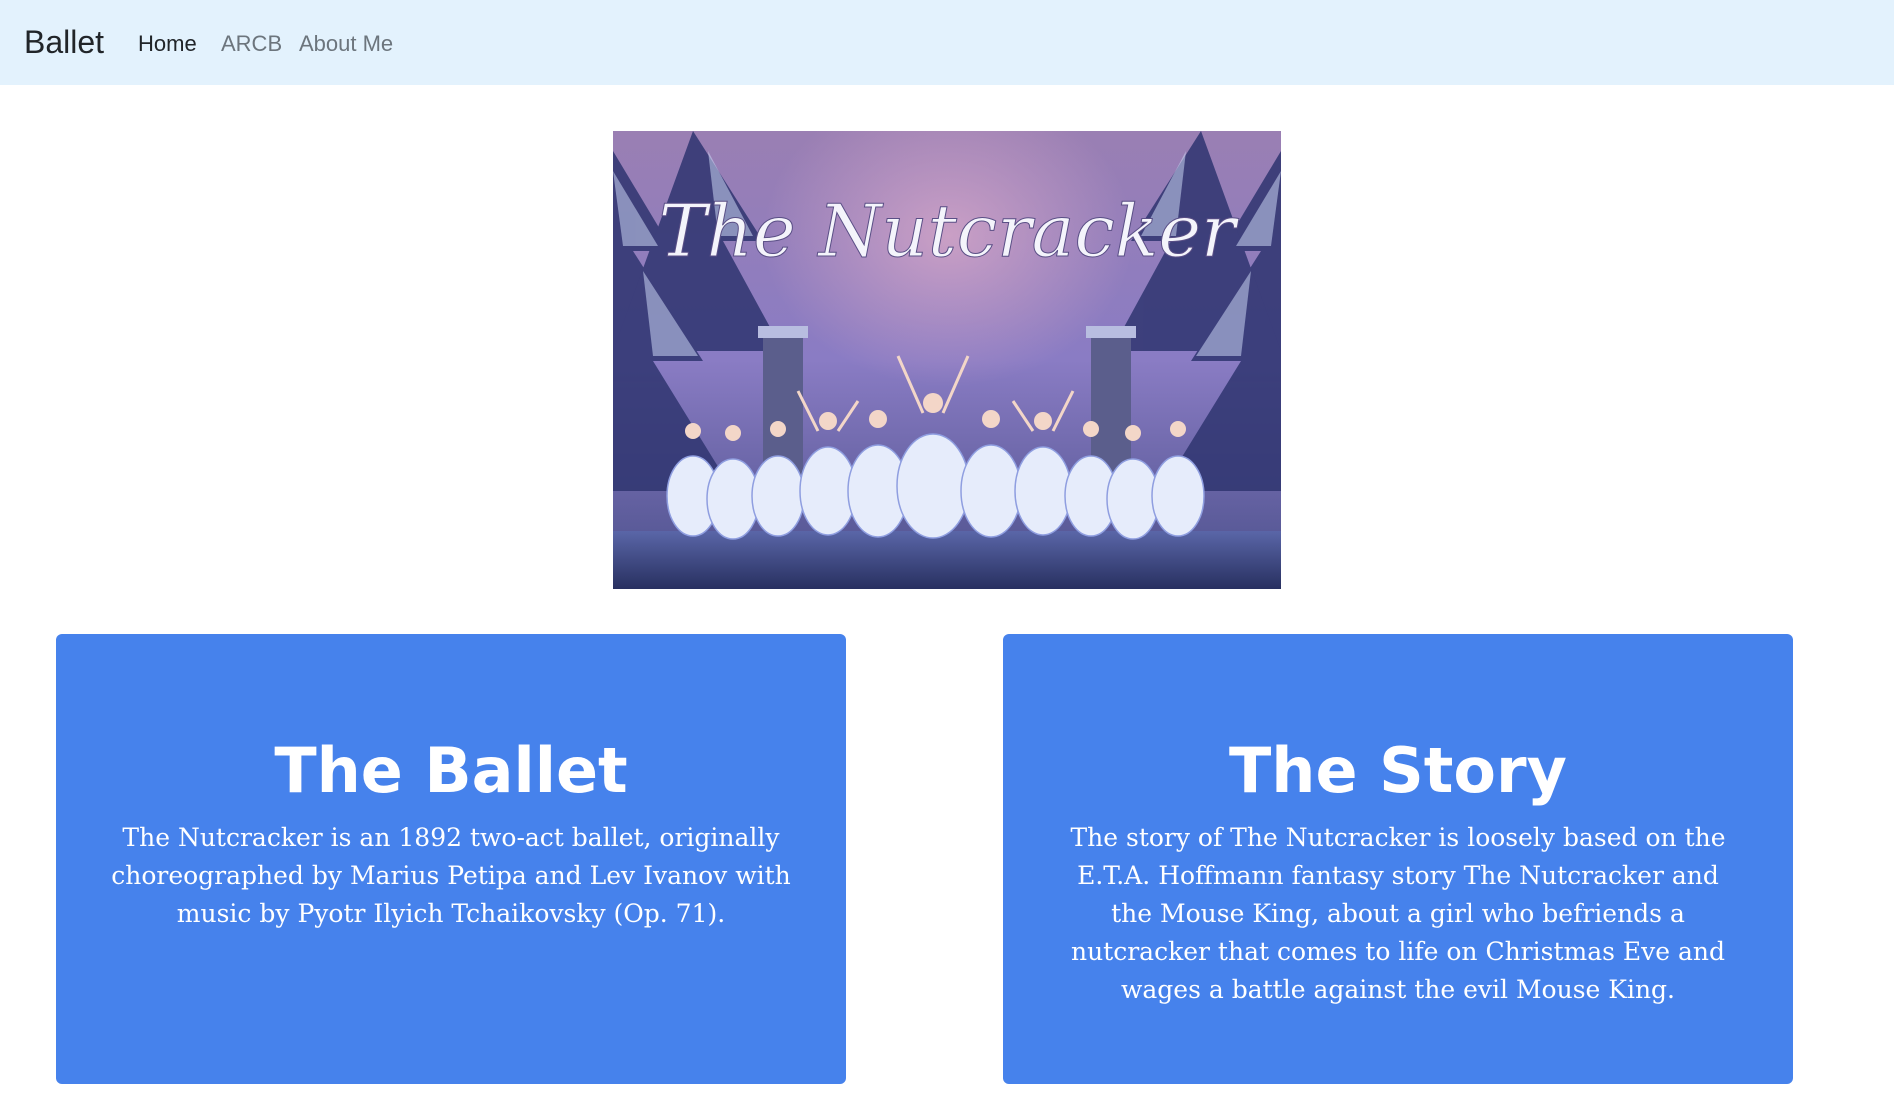 The height and width of the screenshot is (1114, 1894). What do you see at coordinates (451, 770) in the screenshot?
I see `card-title: The Ballet` at bounding box center [451, 770].